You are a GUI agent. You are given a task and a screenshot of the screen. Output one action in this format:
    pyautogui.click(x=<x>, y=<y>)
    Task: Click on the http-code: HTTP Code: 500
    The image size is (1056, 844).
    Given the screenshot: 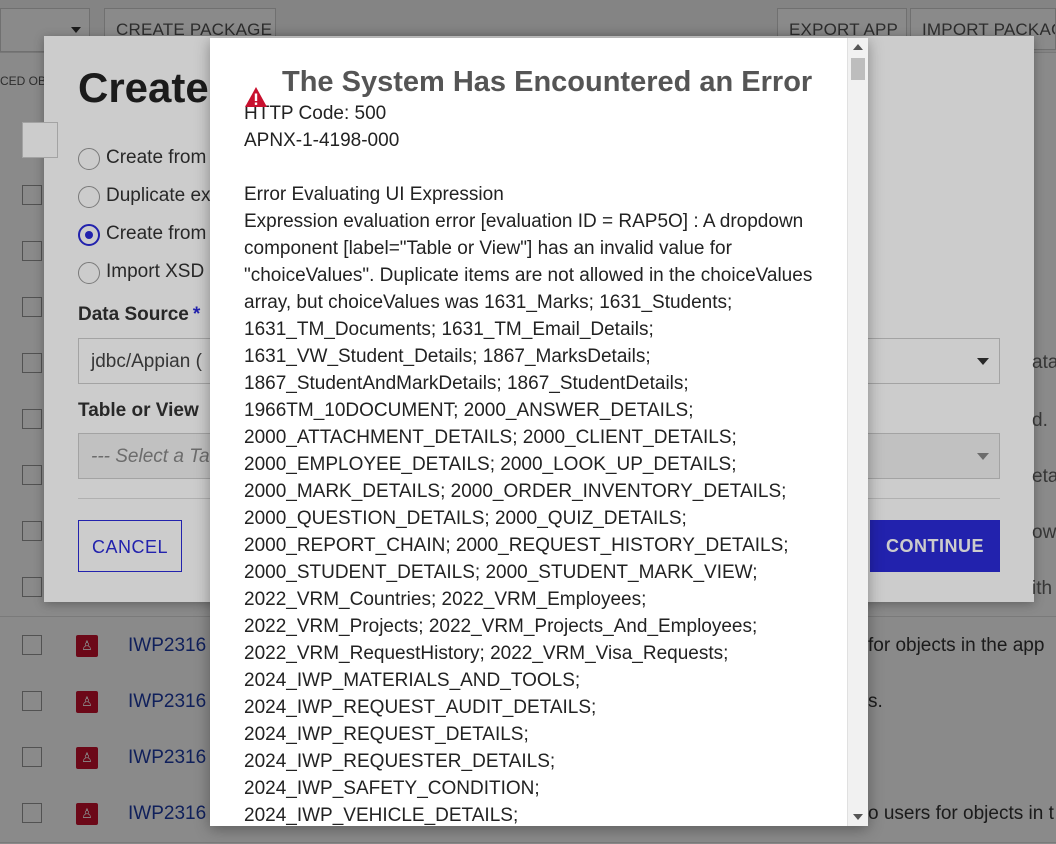 What is the action you would take?
    pyautogui.click(x=315, y=113)
    